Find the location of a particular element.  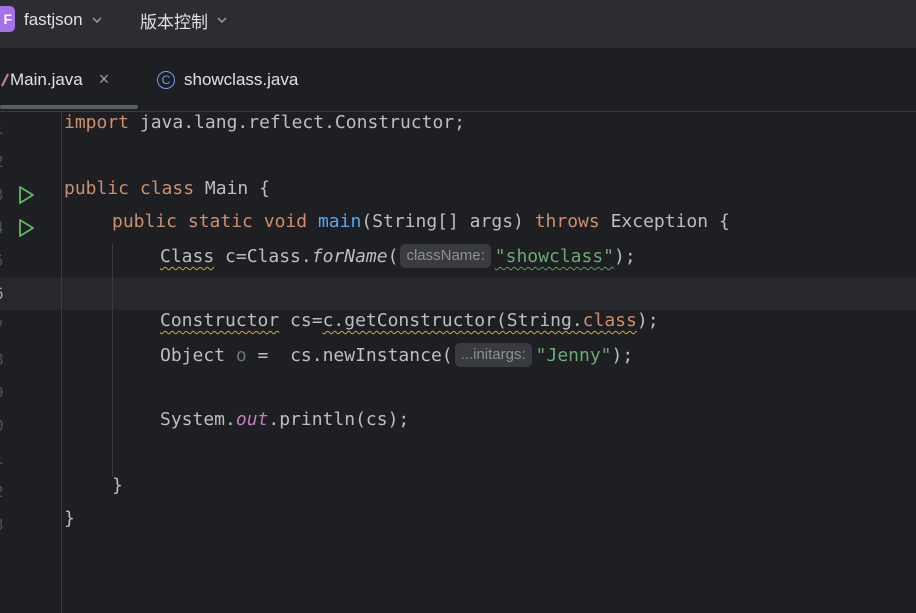

active-tab-indicator is located at coordinates (69, 107).